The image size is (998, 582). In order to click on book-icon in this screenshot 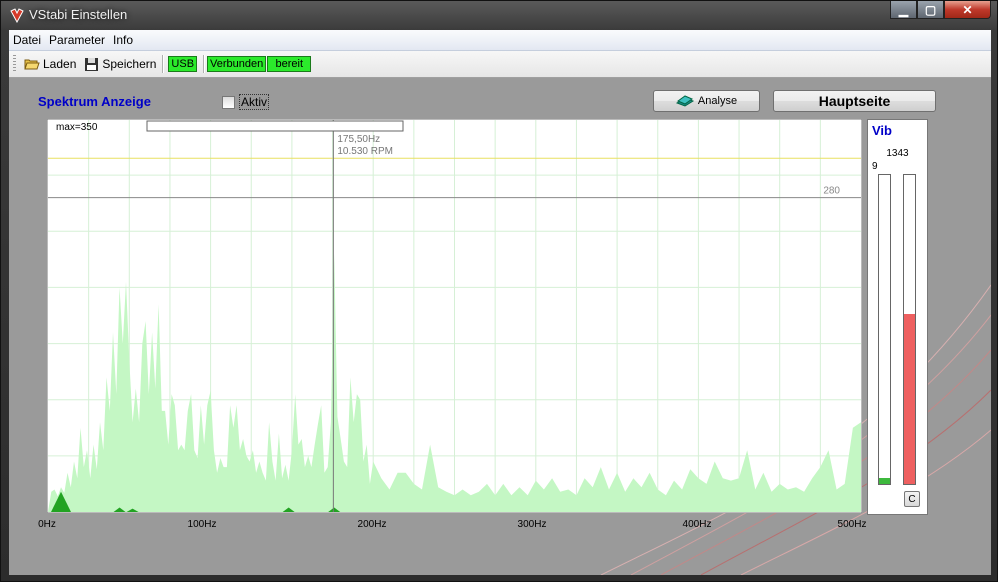, I will do `click(684, 101)`.